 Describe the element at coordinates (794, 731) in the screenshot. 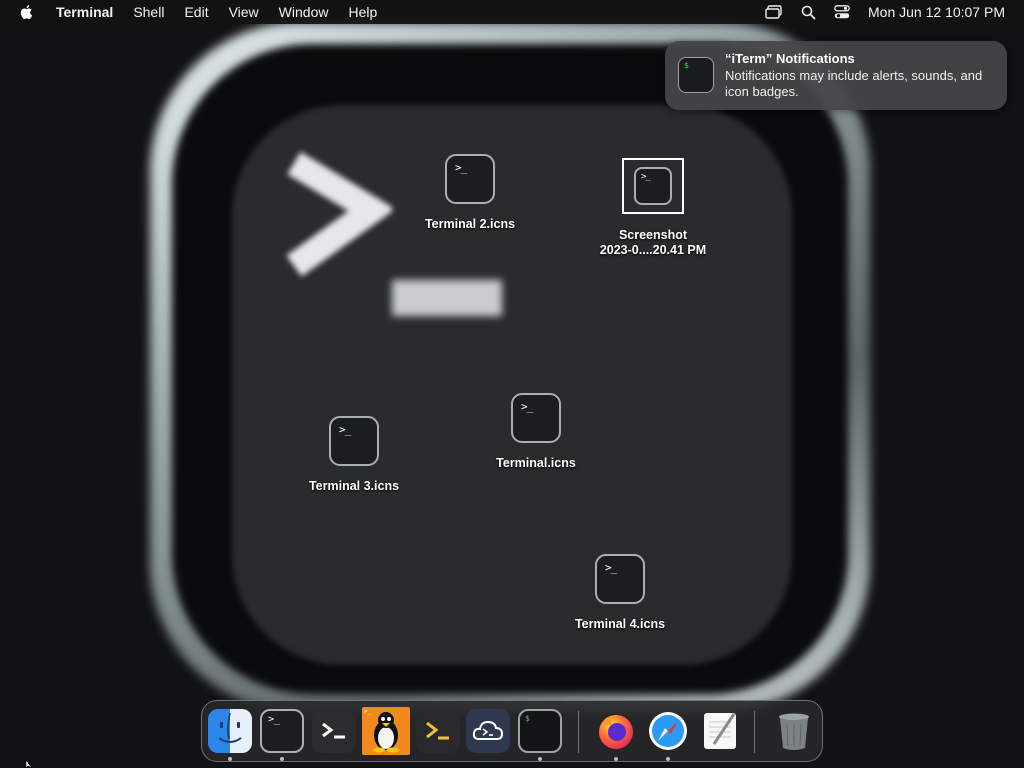

I see `trash-icon` at that location.